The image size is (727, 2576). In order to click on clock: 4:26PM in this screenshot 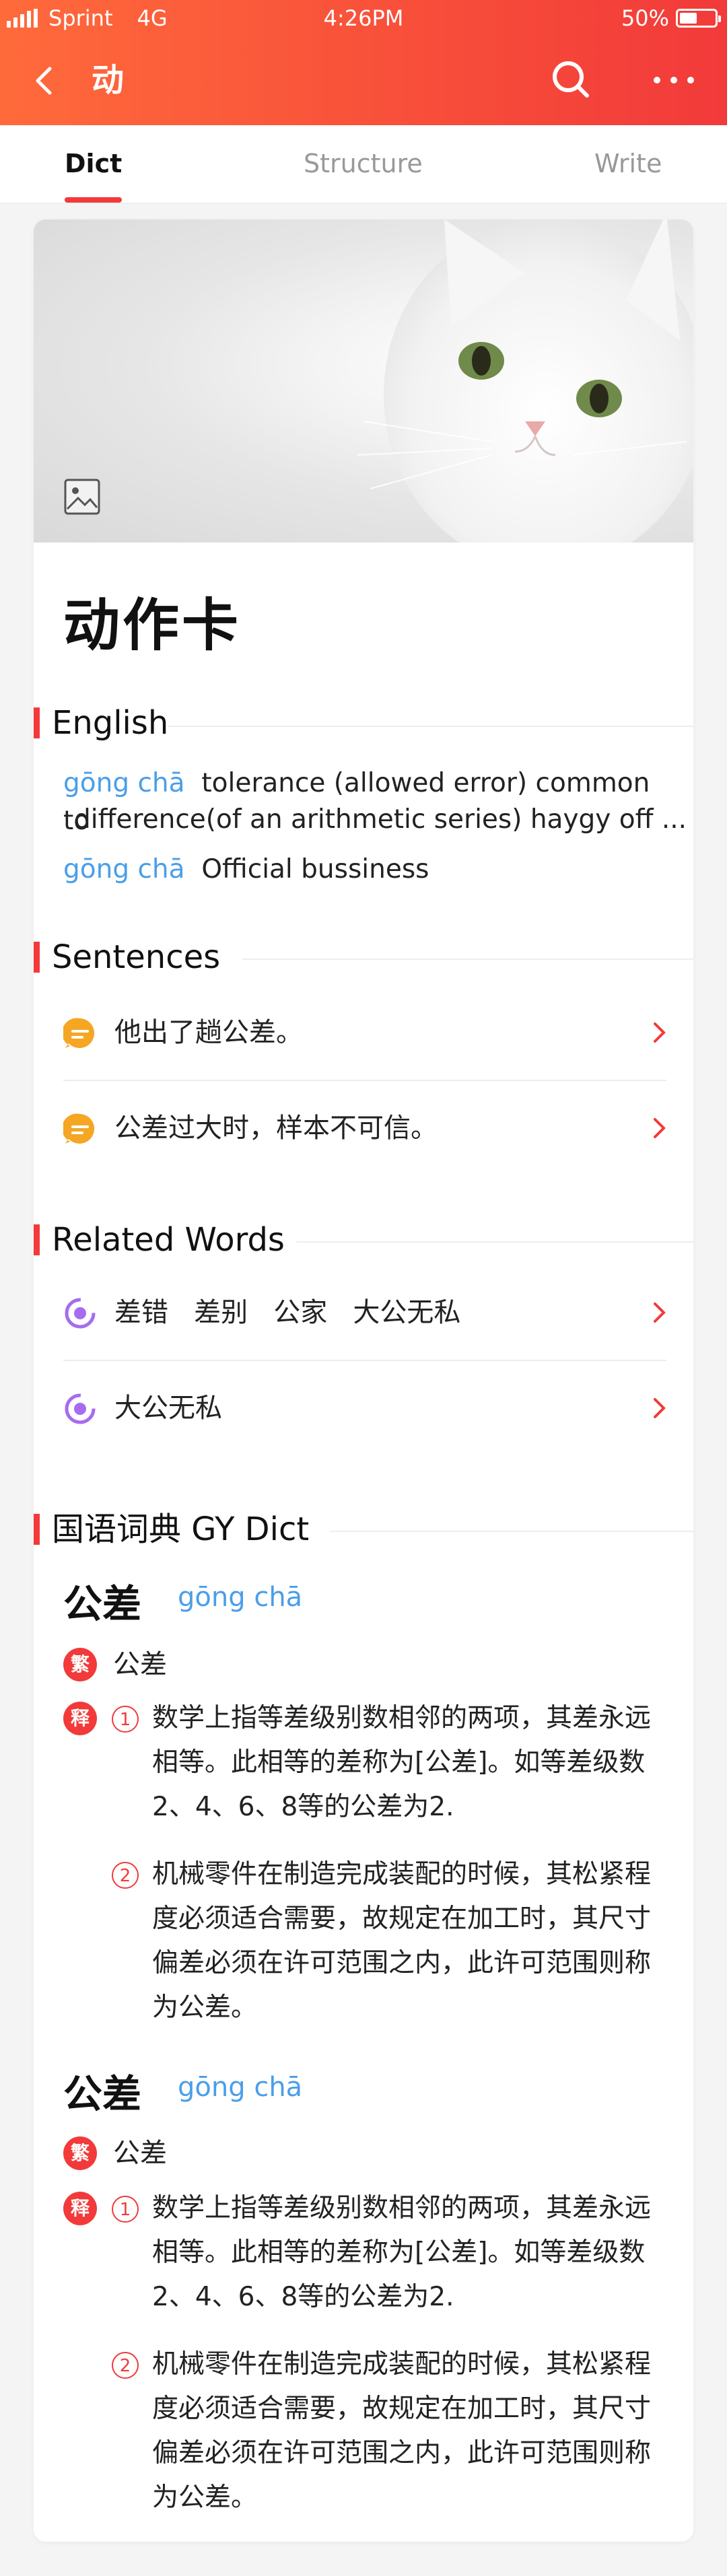, I will do `click(363, 18)`.